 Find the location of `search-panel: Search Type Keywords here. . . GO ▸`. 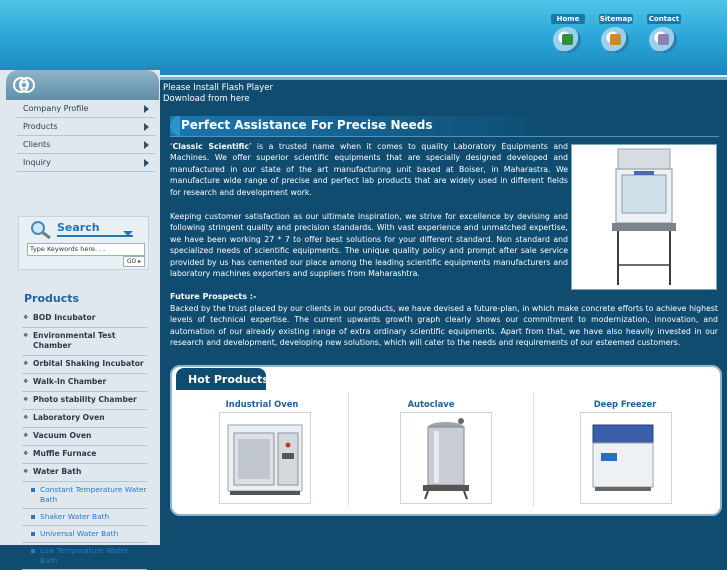

search-panel: Search Type Keywords here. . . GO ▸ is located at coordinates (83, 243).